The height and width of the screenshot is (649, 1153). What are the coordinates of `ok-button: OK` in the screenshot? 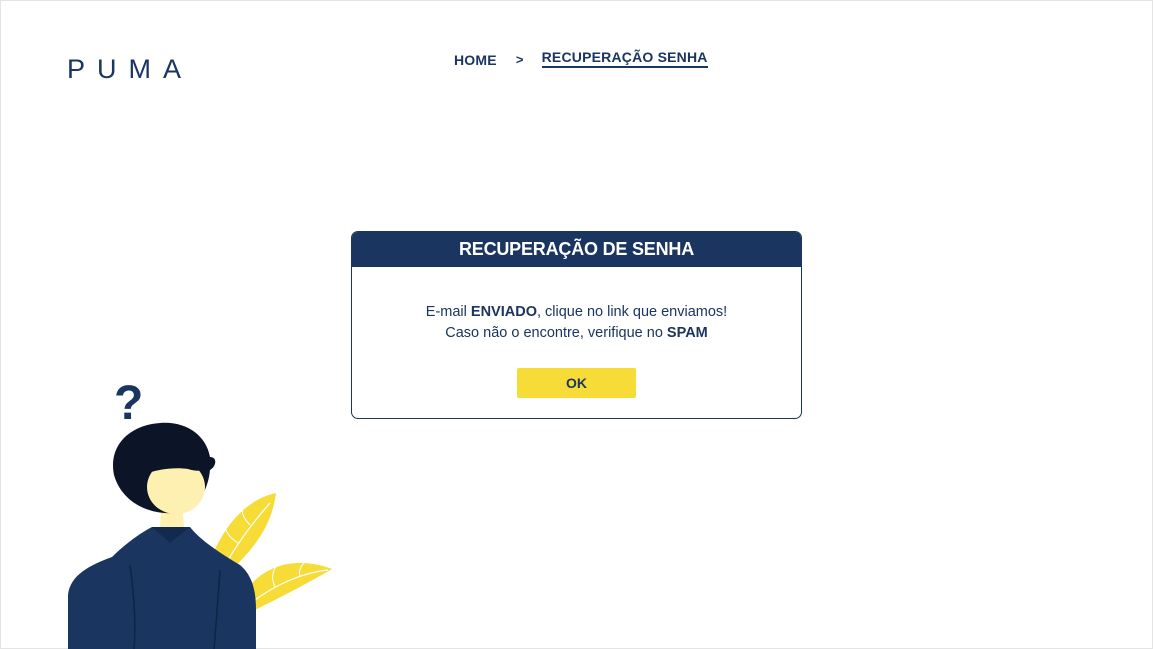 It's located at (576, 383).